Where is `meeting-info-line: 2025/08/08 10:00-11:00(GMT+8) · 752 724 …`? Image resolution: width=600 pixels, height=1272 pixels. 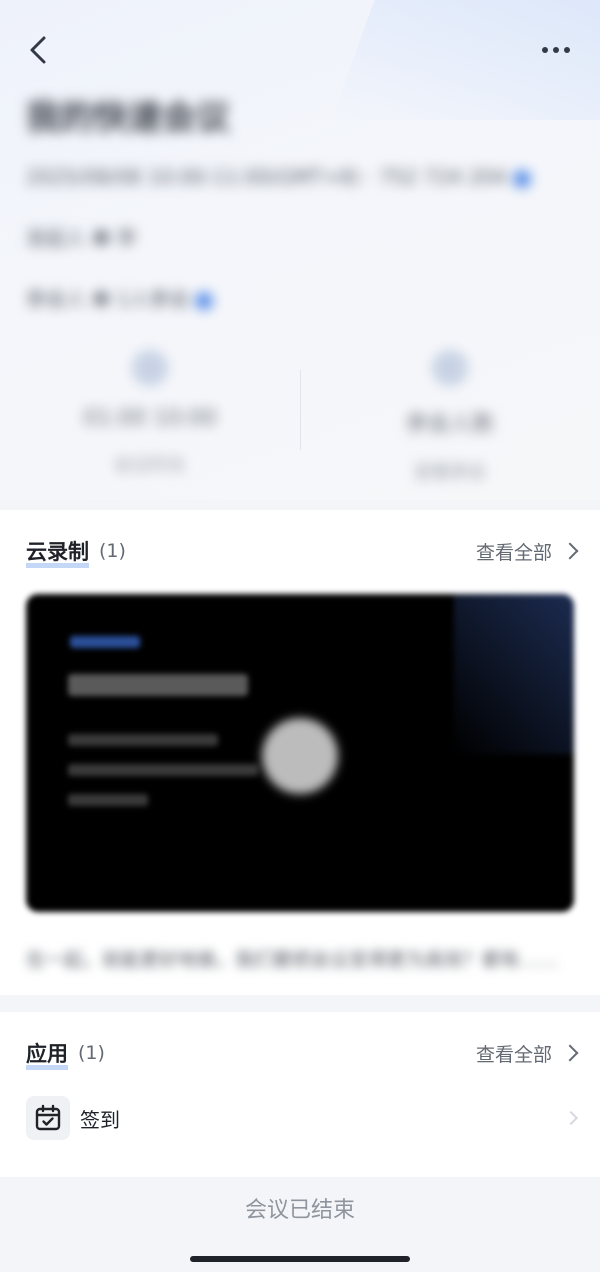
meeting-info-line: 2025/08/08 10:00-11:00(GMT+8) · 752 724 … is located at coordinates (278, 177).